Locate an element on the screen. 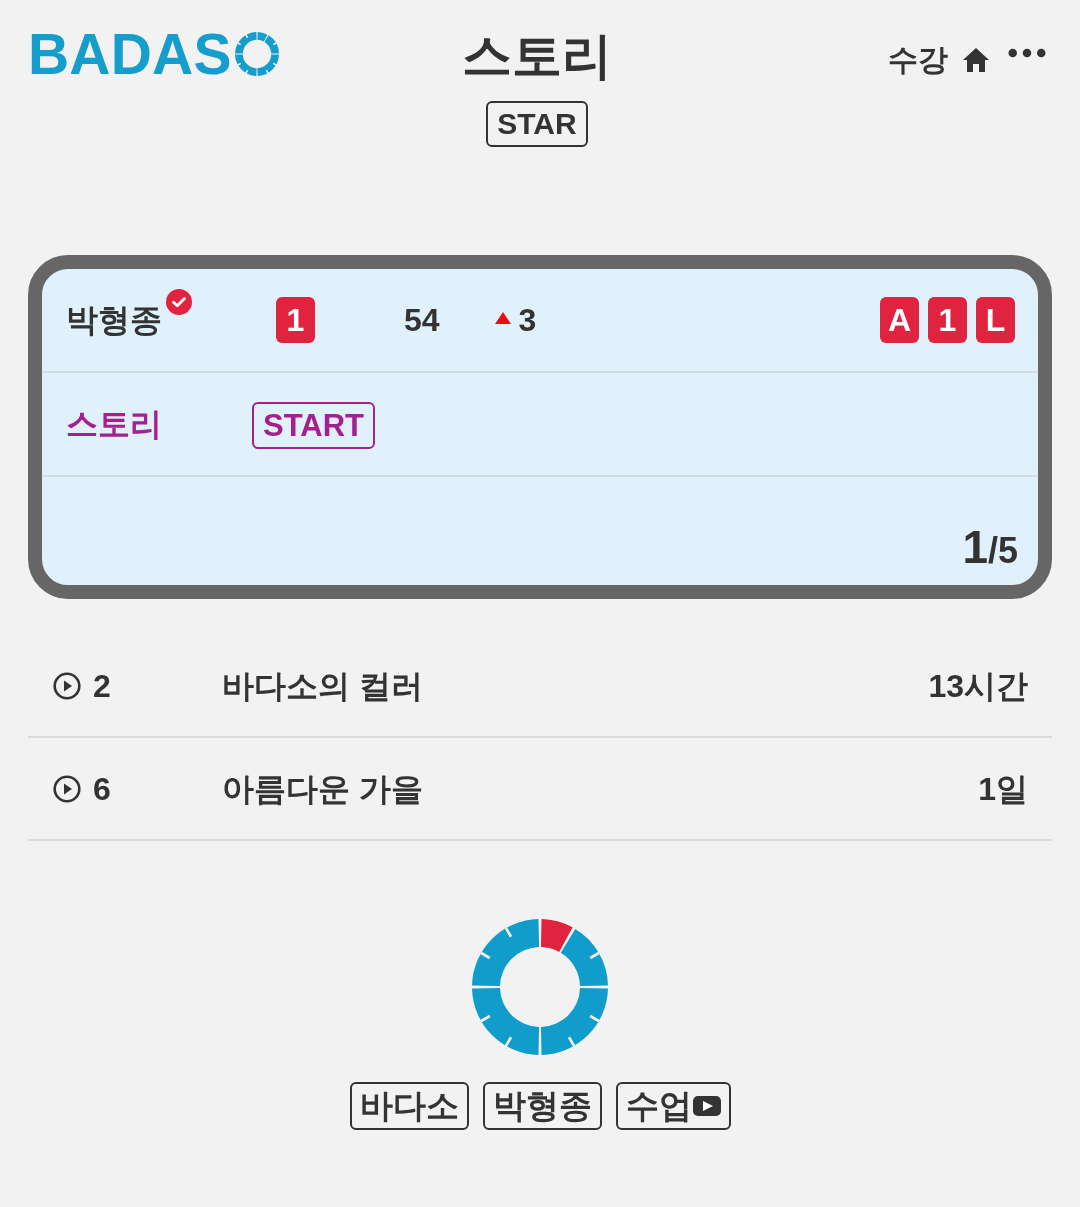  item-title: 바다소의 컬러 is located at coordinates (322, 685).